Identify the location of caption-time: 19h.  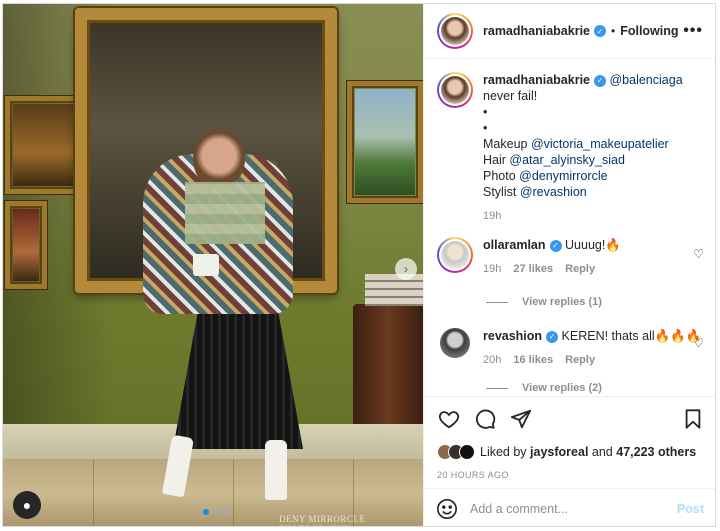
(492, 216).